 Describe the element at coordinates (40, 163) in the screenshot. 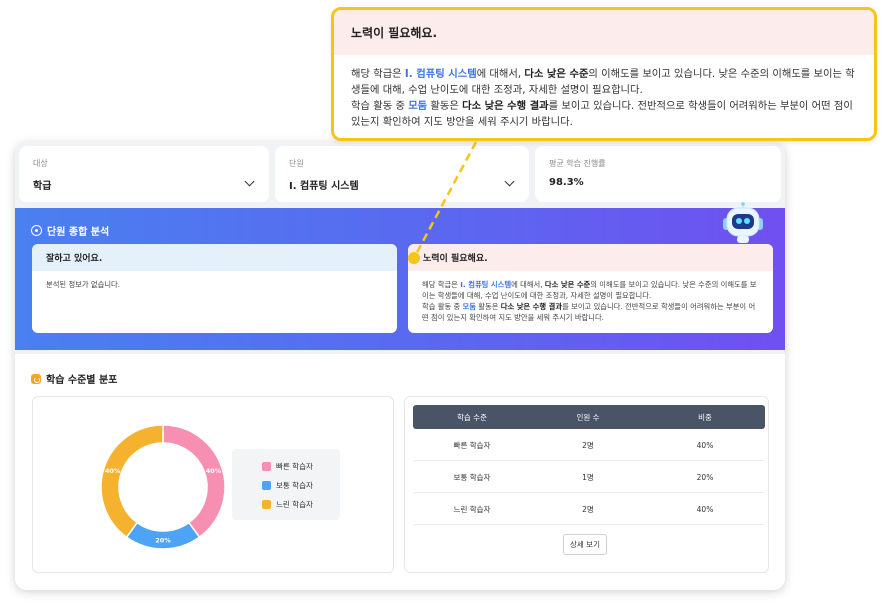

I see `target-label: 대상` at that location.